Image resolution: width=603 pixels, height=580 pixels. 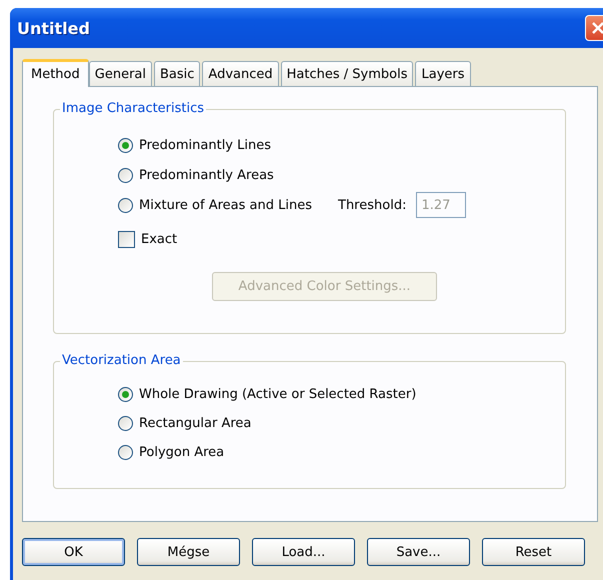 What do you see at coordinates (185, 423) in the screenshot?
I see `radio-option: Rectangular Area` at bounding box center [185, 423].